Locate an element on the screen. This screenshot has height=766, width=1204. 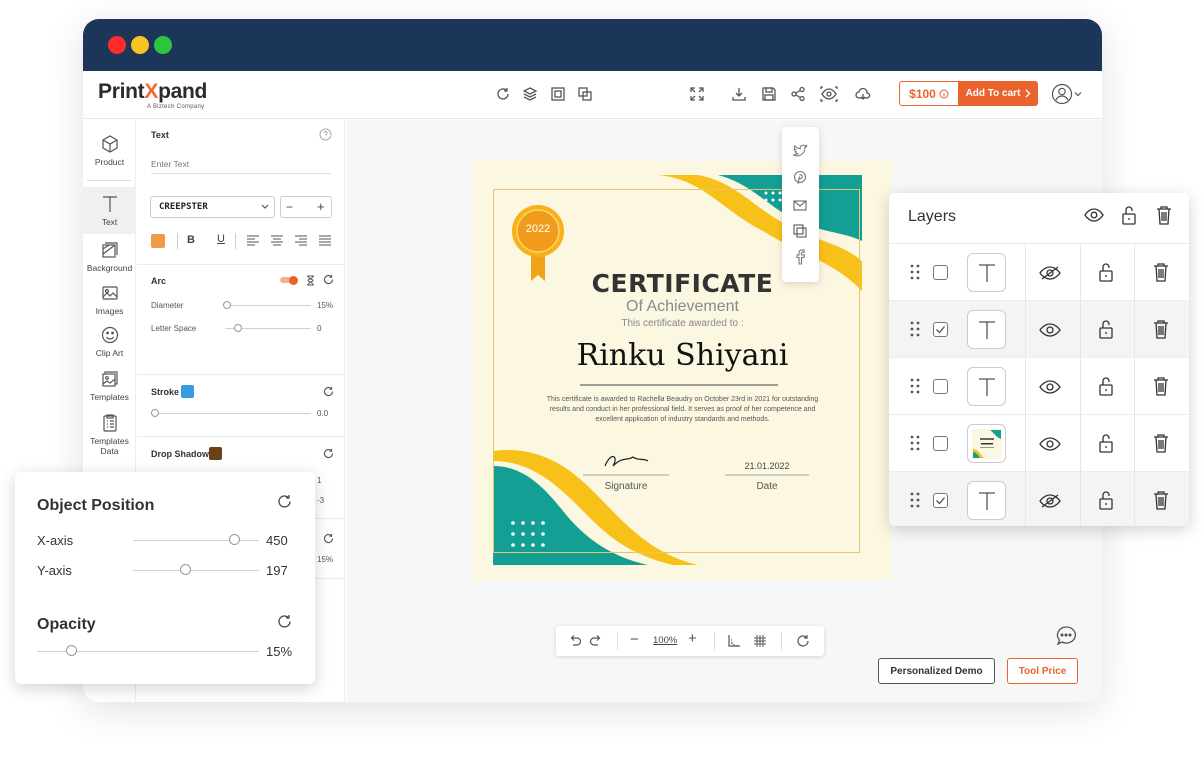
x-axis-slider is located at coordinates (196, 540).